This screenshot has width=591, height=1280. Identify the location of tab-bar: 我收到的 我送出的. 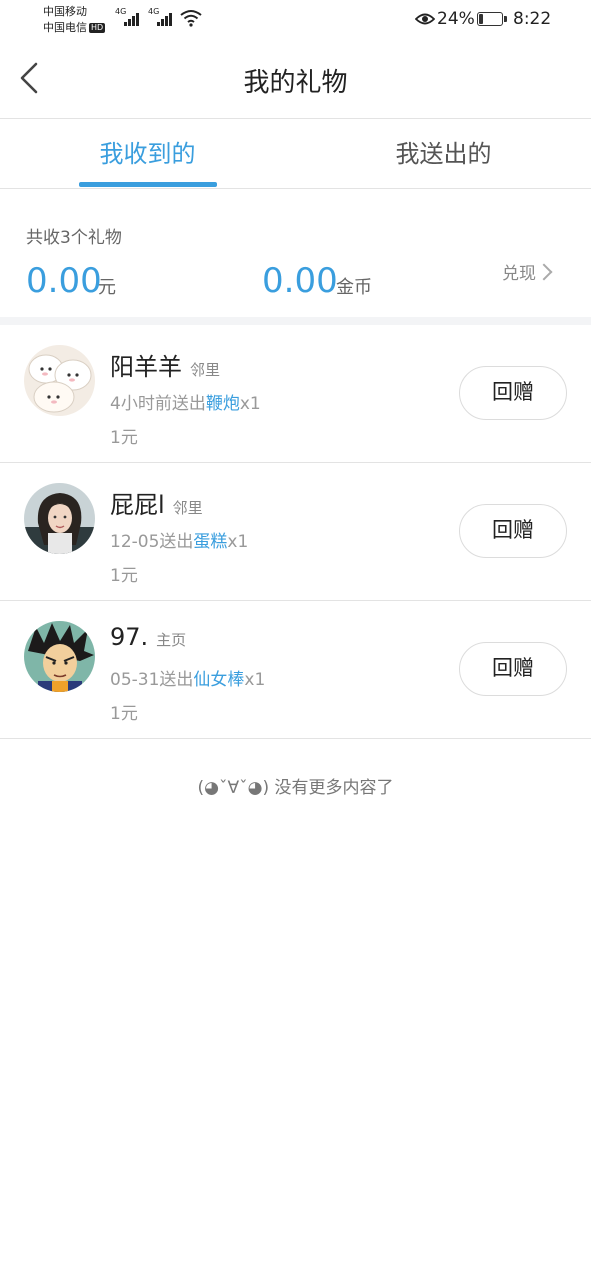
(295, 153).